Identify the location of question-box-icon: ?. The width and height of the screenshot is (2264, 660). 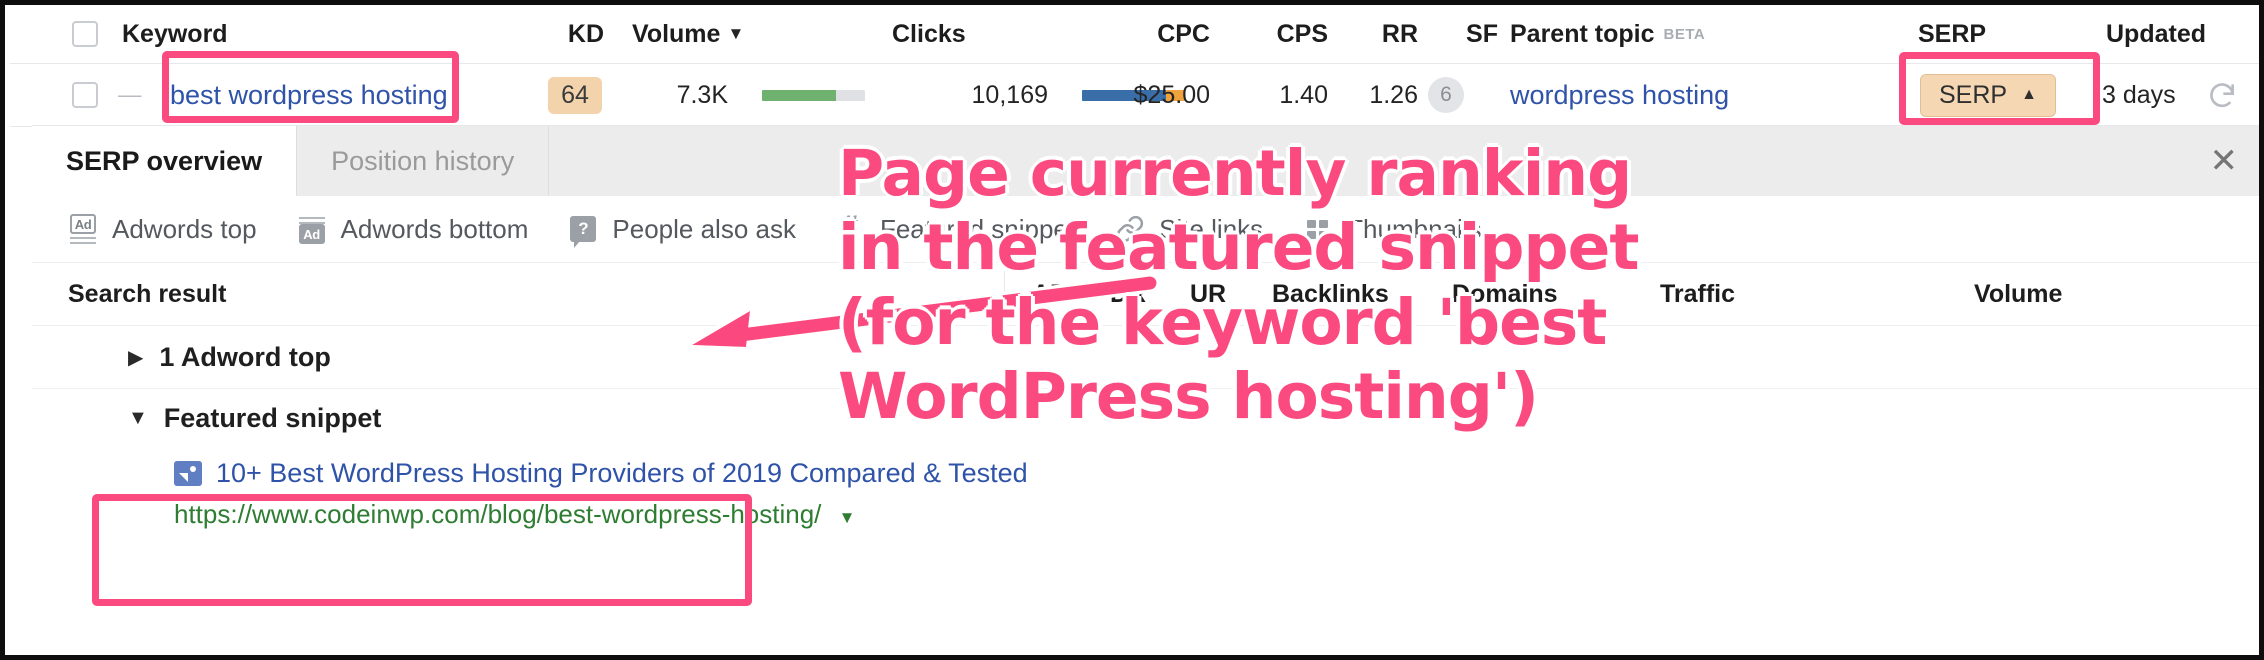
(583, 231).